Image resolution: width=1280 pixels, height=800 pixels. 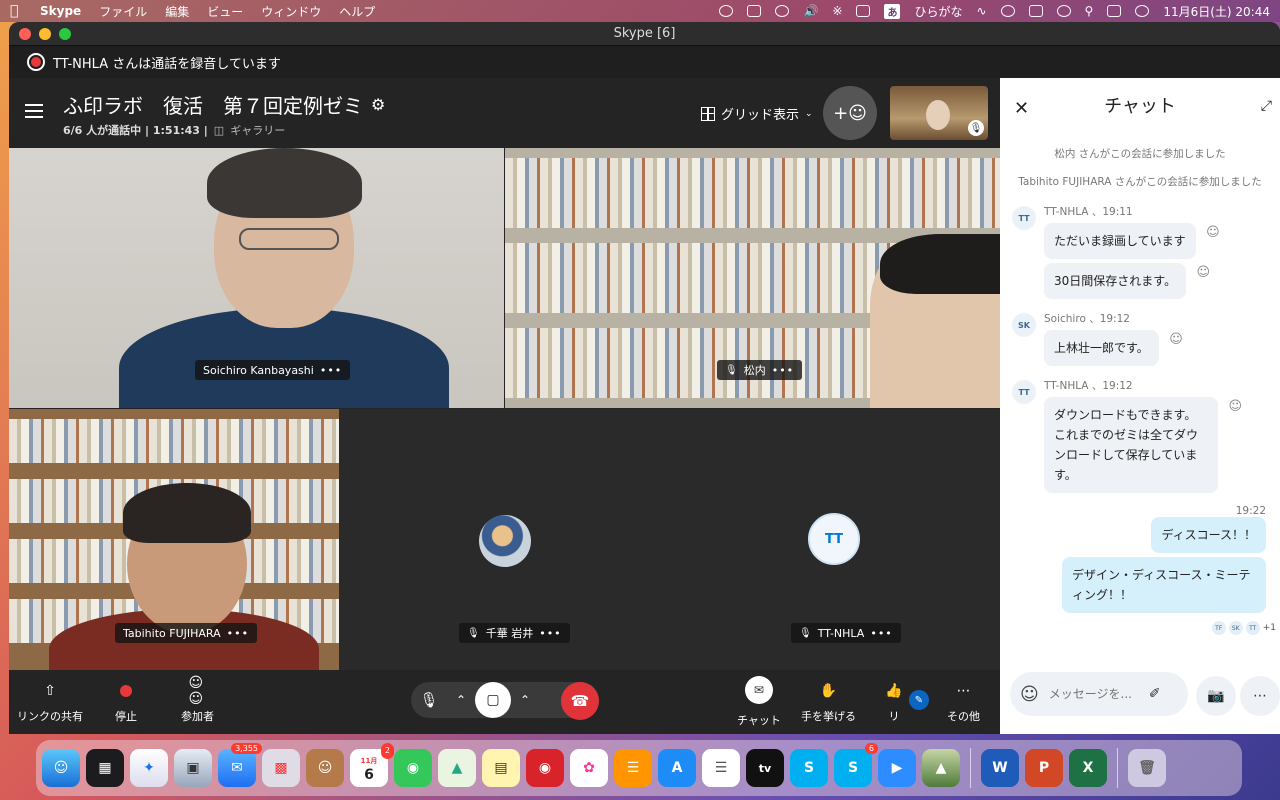 I want to click on bluetooth-icon: ※, so click(x=837, y=11).